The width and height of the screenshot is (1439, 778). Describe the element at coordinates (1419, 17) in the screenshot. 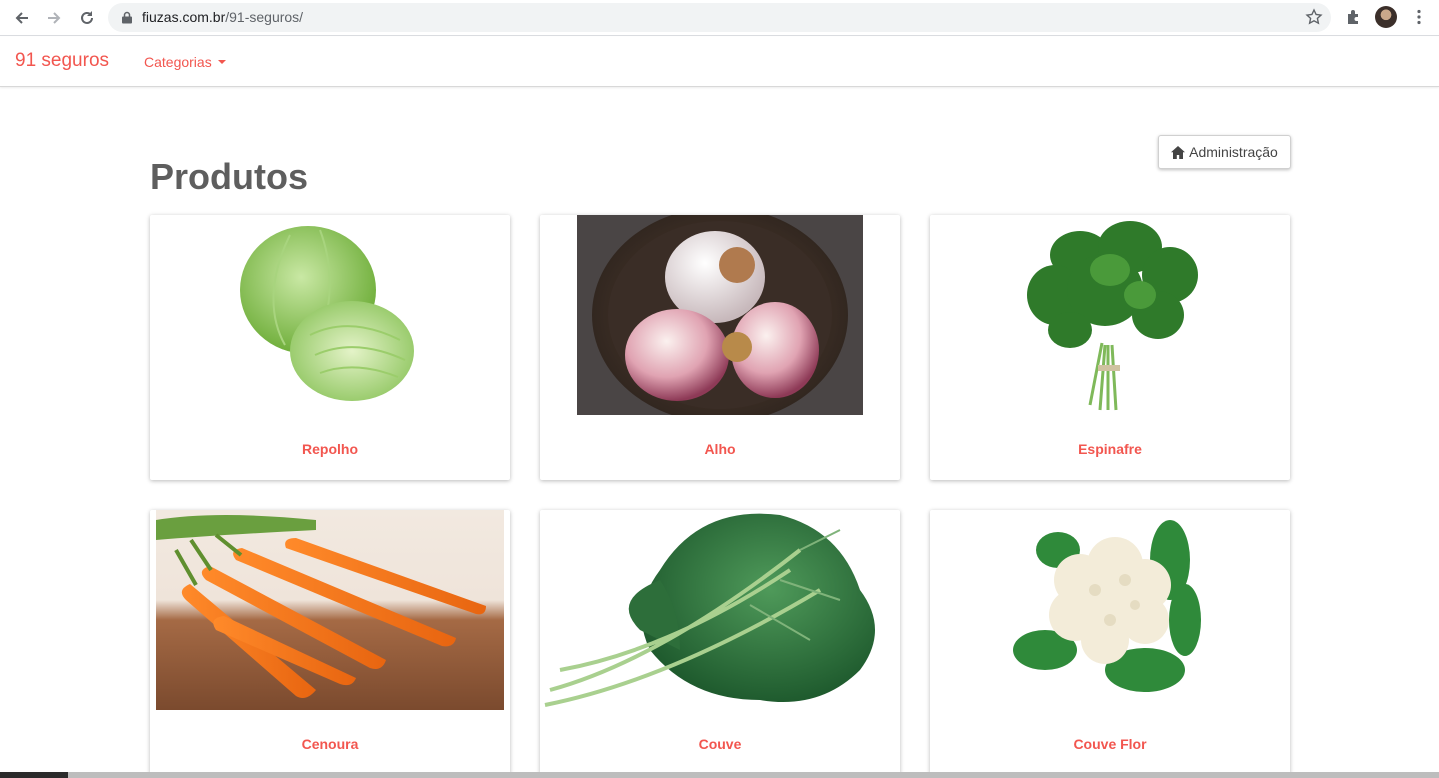

I see `menu-dots-icon` at that location.